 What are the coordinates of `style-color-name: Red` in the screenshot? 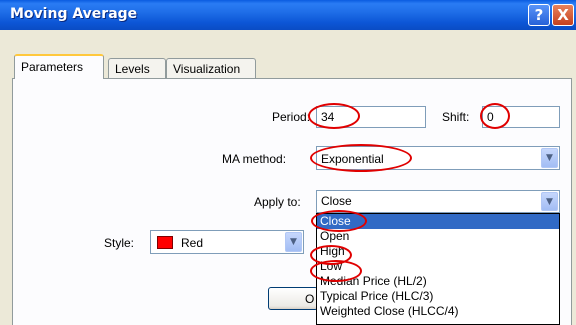 It's located at (192, 243).